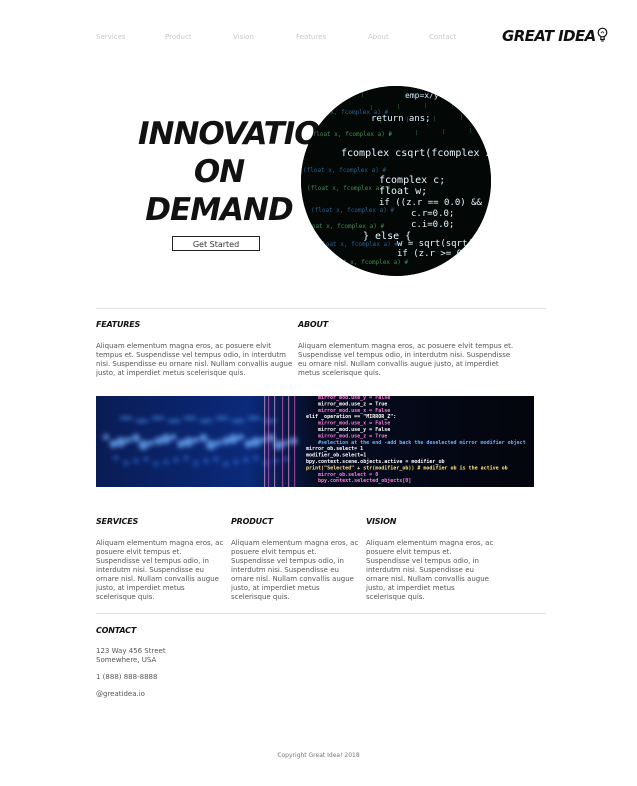  What do you see at coordinates (549, 36) in the screenshot?
I see `logo-text: GREAT IDEA` at bounding box center [549, 36].